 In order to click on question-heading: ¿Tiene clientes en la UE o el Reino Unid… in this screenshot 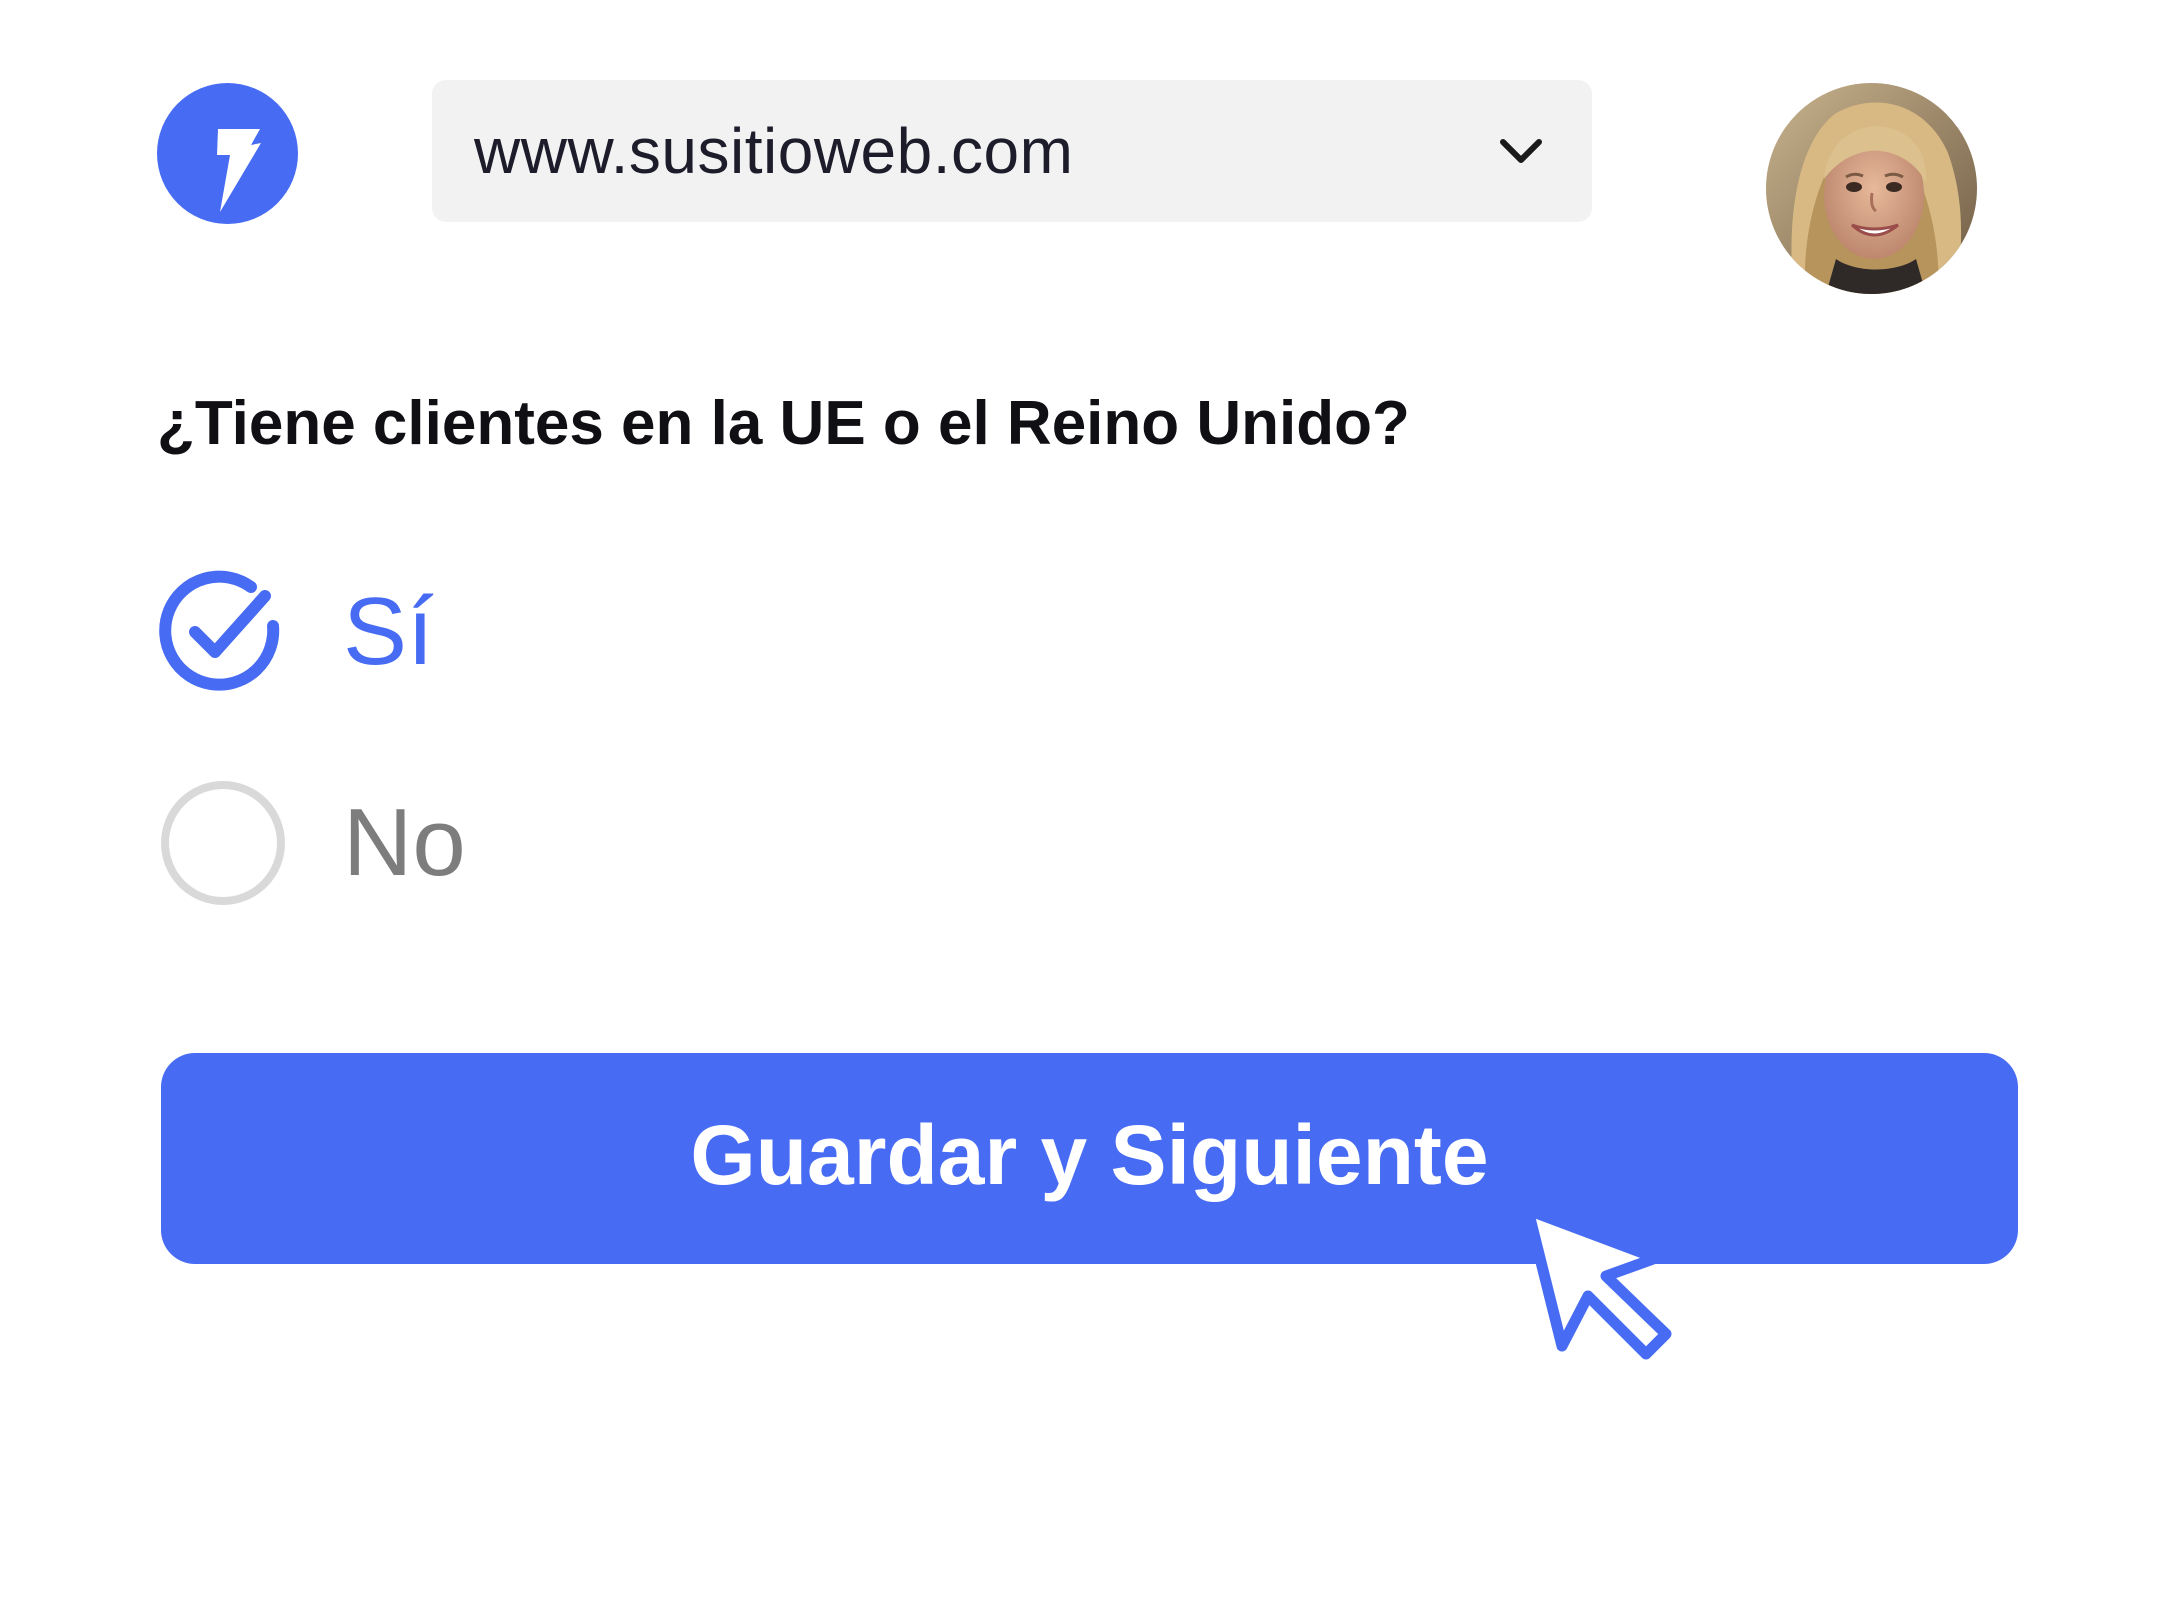, I will do `click(783, 423)`.